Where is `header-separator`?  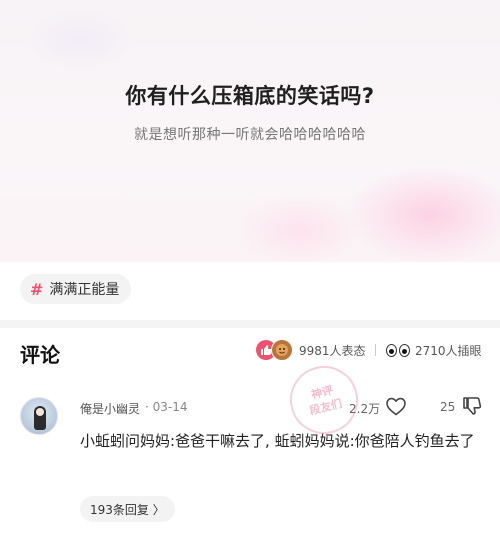
header-separator is located at coordinates (375, 350).